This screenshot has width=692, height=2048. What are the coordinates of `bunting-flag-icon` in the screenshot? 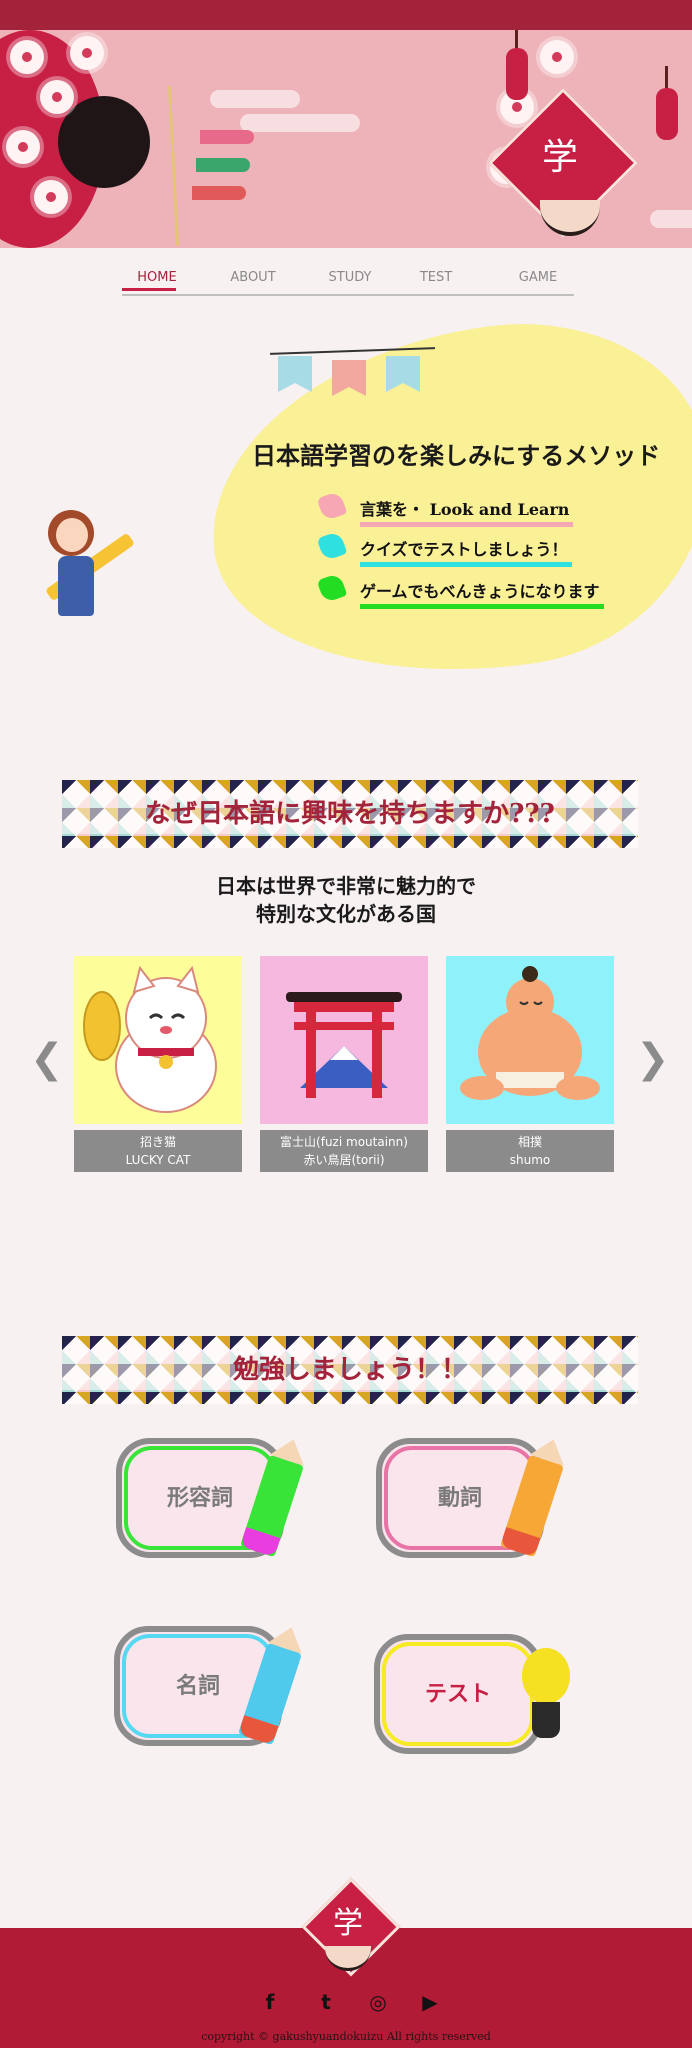 It's located at (295, 374).